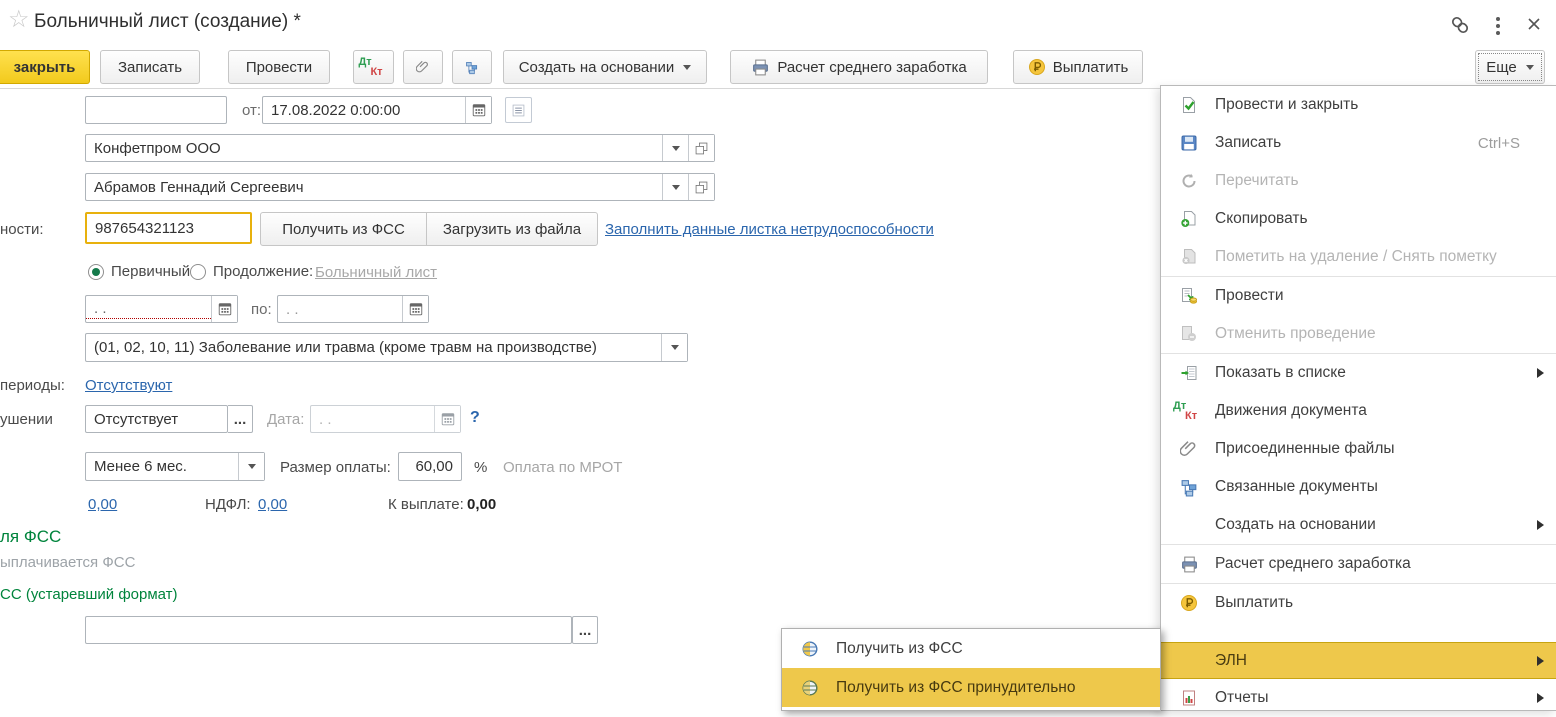 This screenshot has width=1556, height=717. I want to click on document-notes-button, so click(518, 110).